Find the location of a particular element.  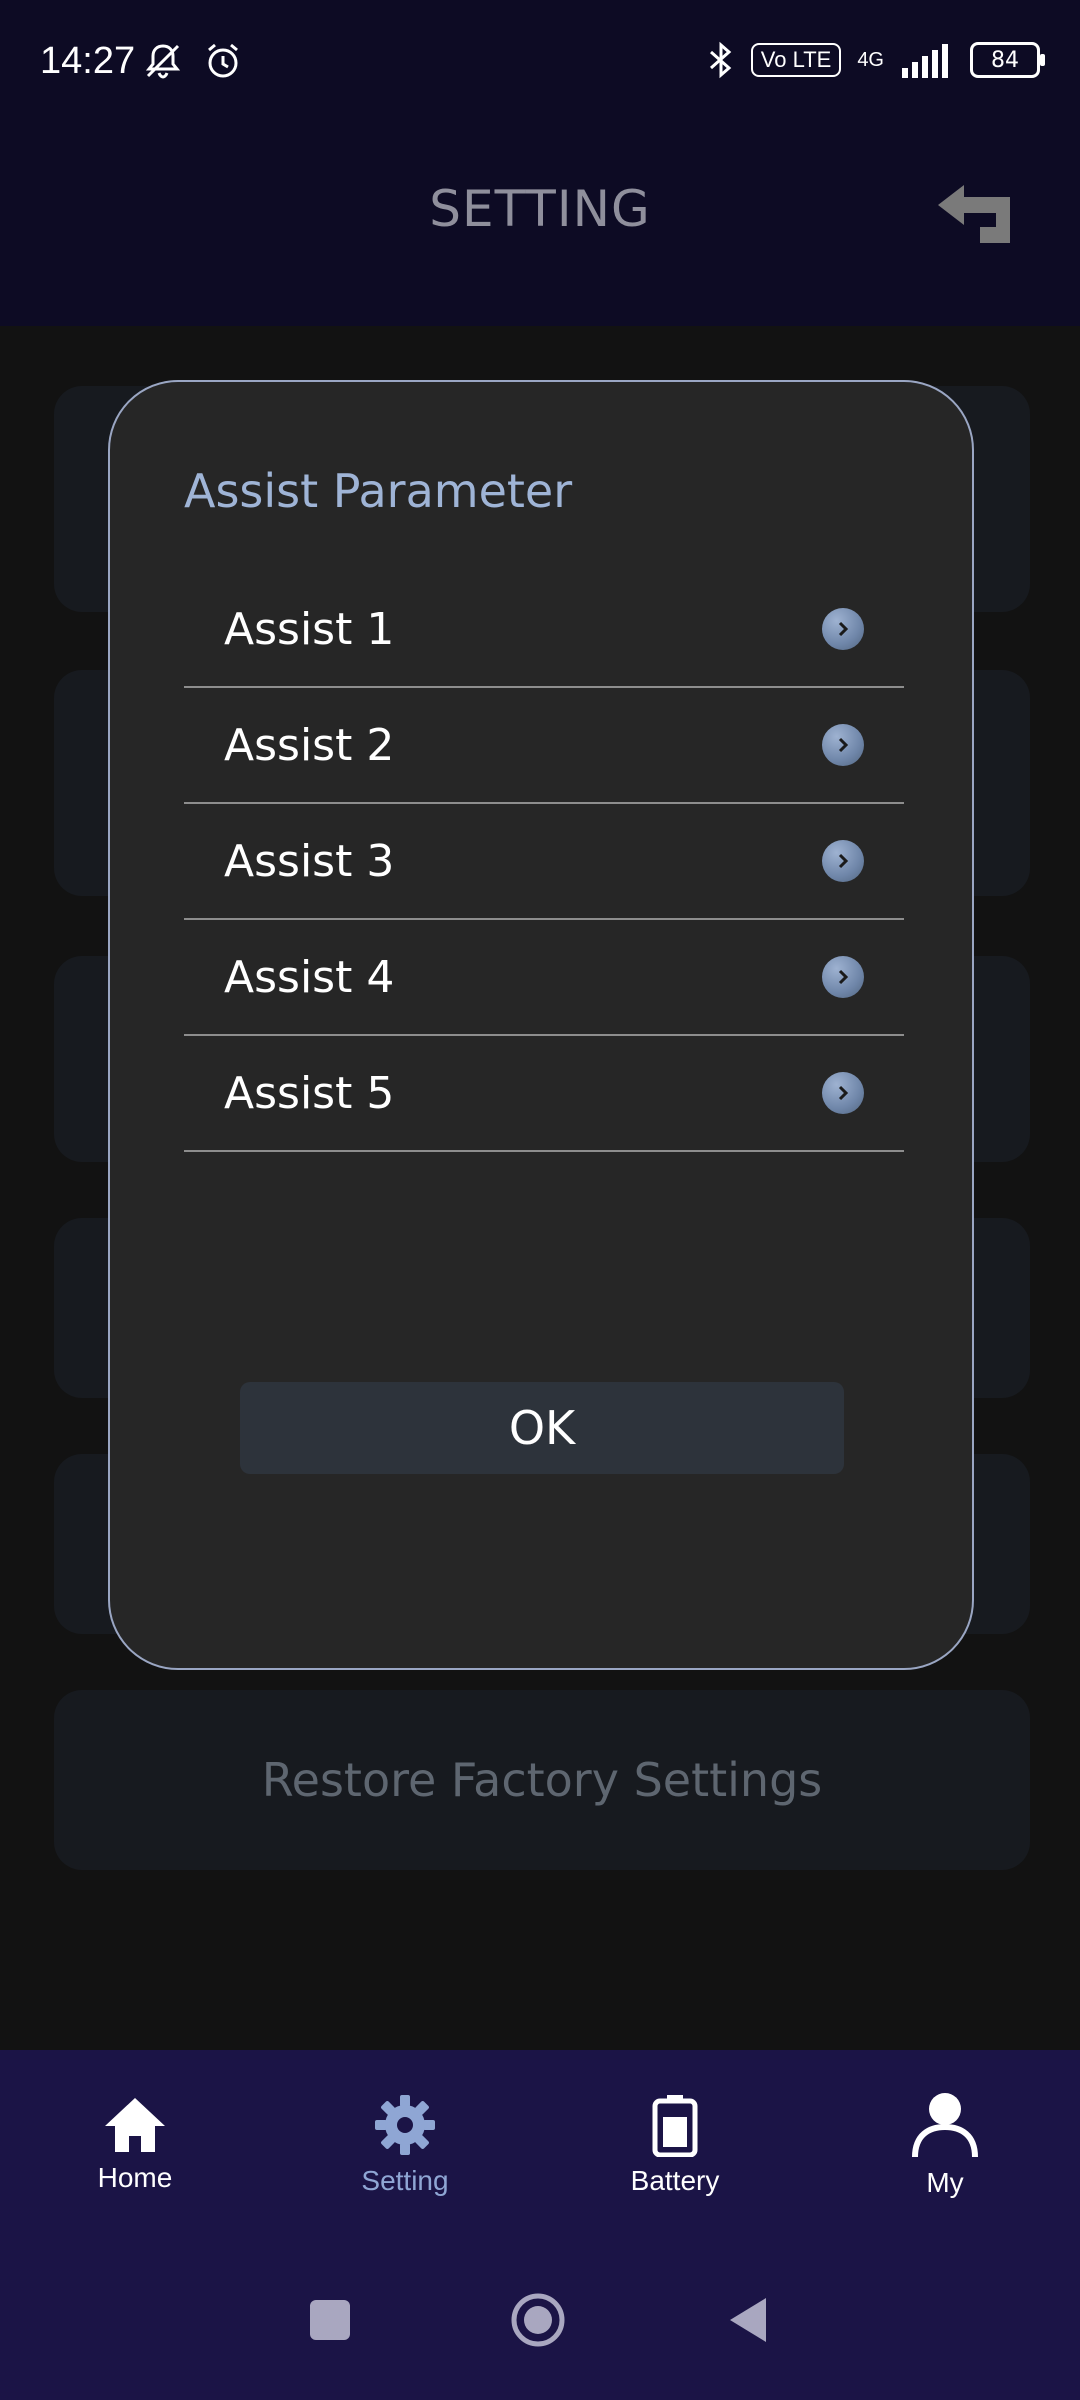

nav-item-home: Home is located at coordinates (135, 2145).